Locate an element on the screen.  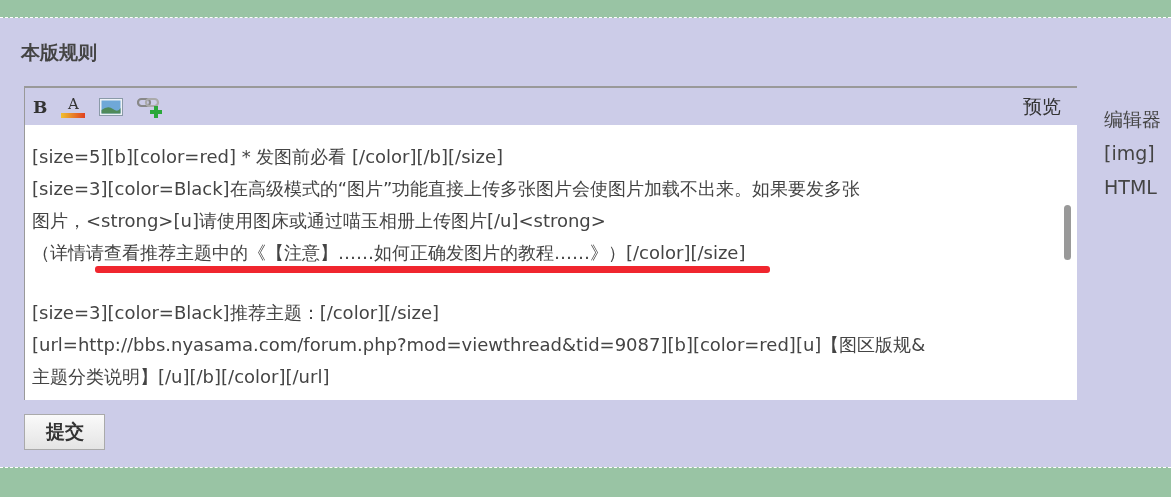
text-line: 图片，<strong>[u]请使用图床或通过喵玉相册上传图片[/u]<strong> is located at coordinates (319, 221).